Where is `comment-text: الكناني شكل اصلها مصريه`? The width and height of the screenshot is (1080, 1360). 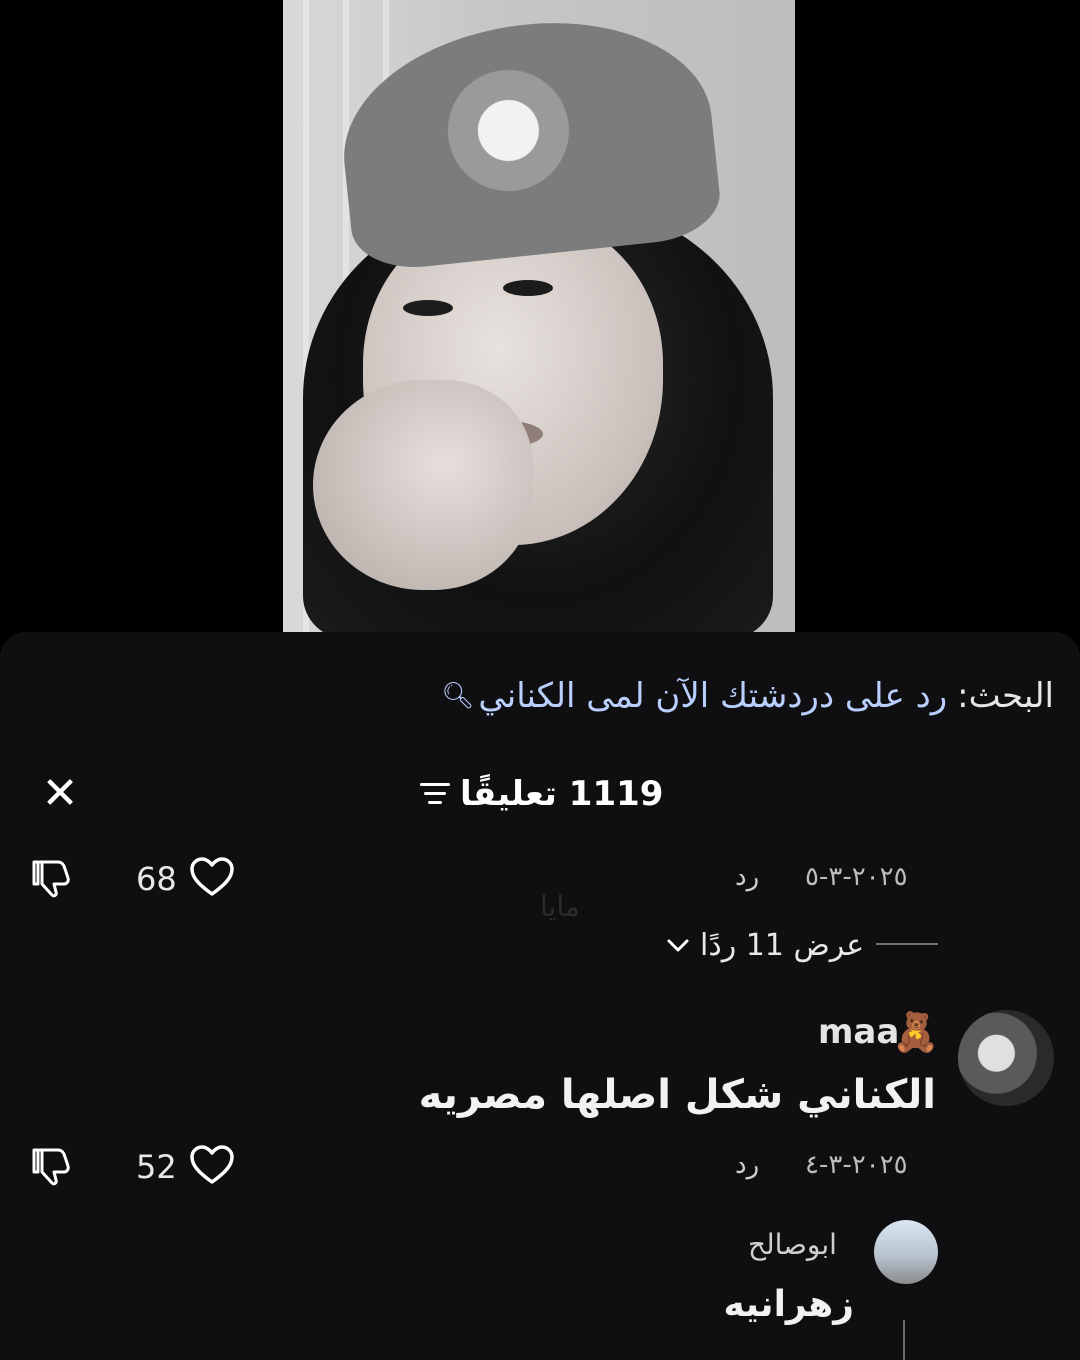
comment-text: الكناني شكل اصلها مصريه is located at coordinates (677, 1095).